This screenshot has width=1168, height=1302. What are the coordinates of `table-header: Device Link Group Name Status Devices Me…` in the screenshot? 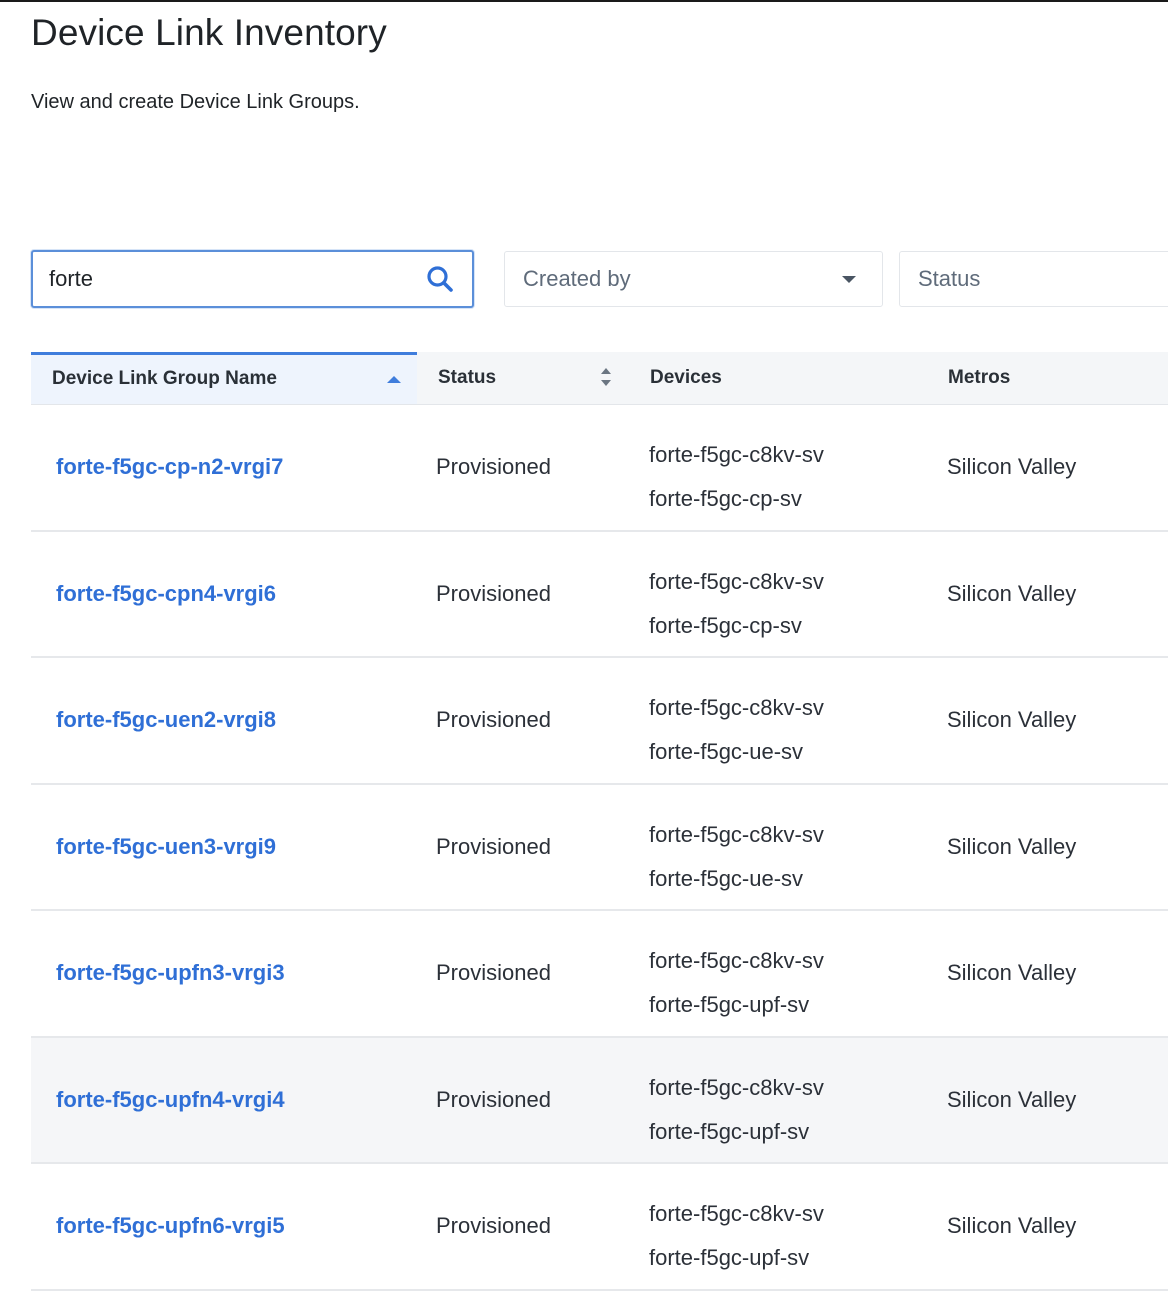 It's located at (599, 378).